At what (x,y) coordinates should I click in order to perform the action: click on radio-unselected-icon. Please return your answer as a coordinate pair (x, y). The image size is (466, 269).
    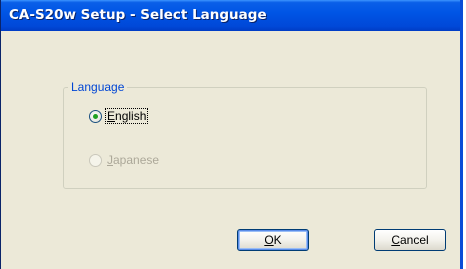
    Looking at the image, I should click on (95, 160).